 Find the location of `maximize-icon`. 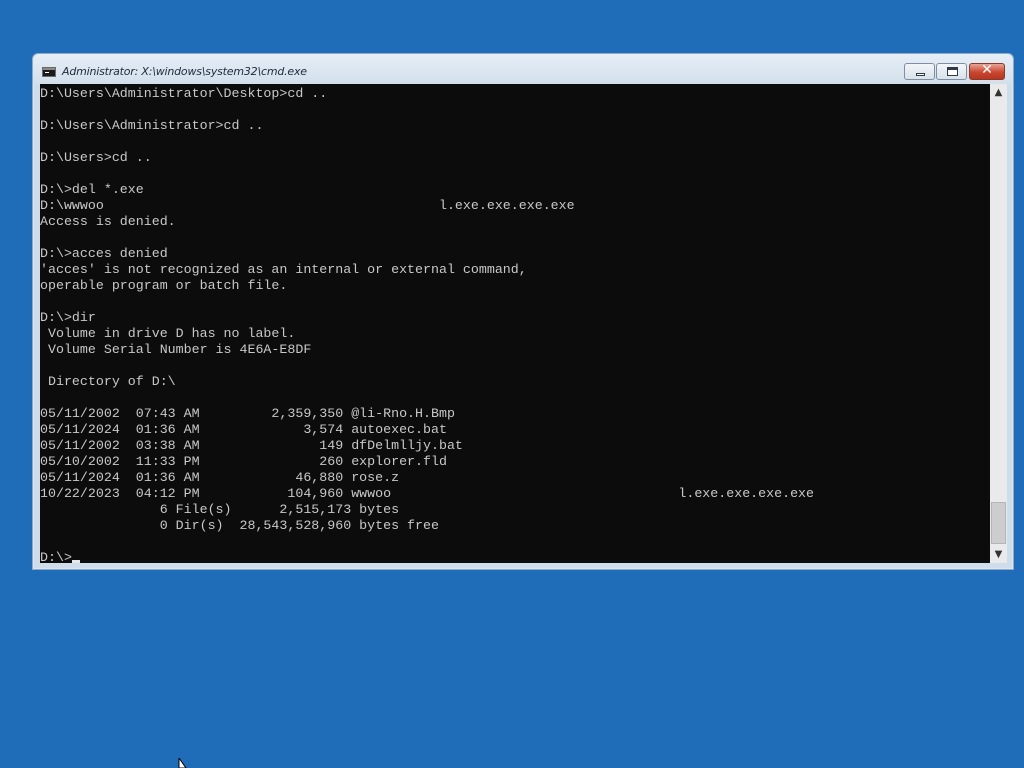

maximize-icon is located at coordinates (952, 71).